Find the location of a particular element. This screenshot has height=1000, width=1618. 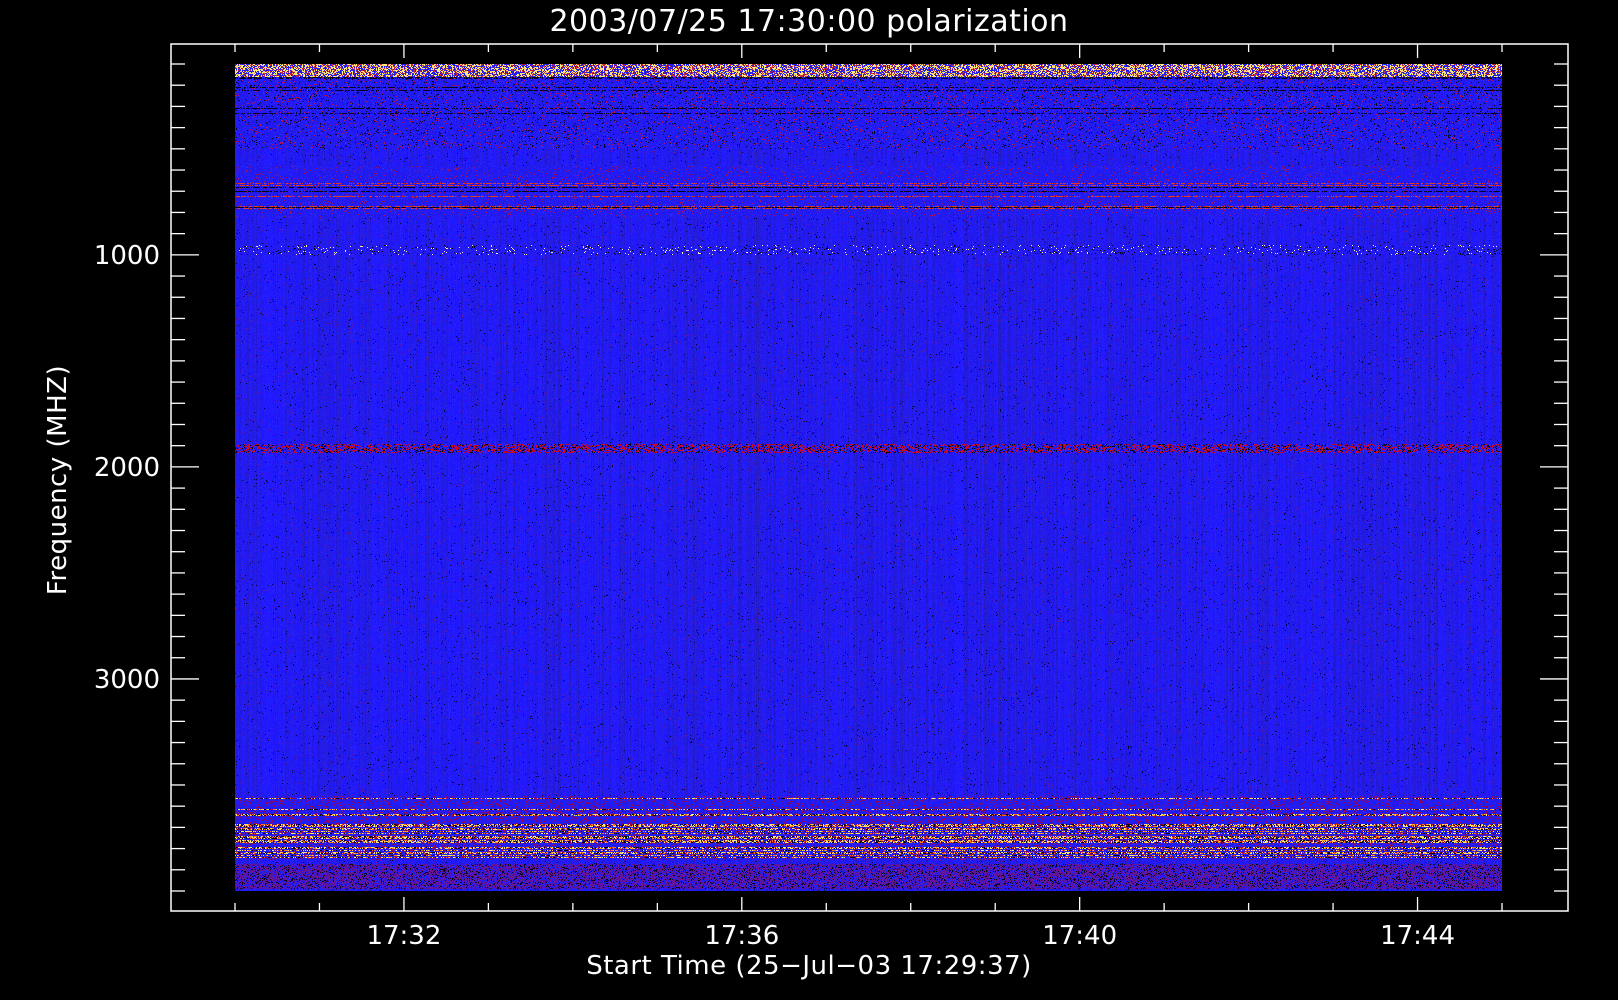

chart-title: 2003/07/25 17:30:00 polarization is located at coordinates (808, 21).